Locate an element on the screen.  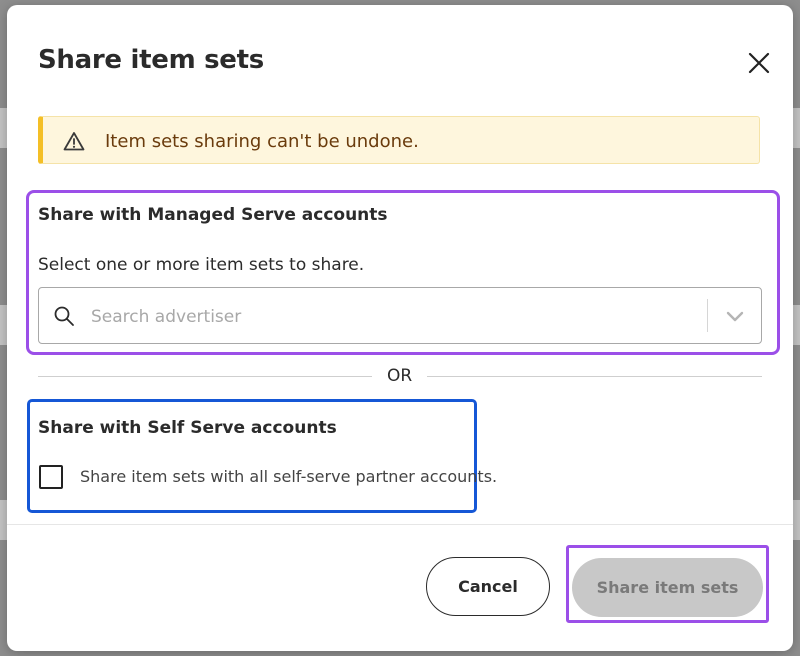
self-serve-section-highlight is located at coordinates (252, 456).